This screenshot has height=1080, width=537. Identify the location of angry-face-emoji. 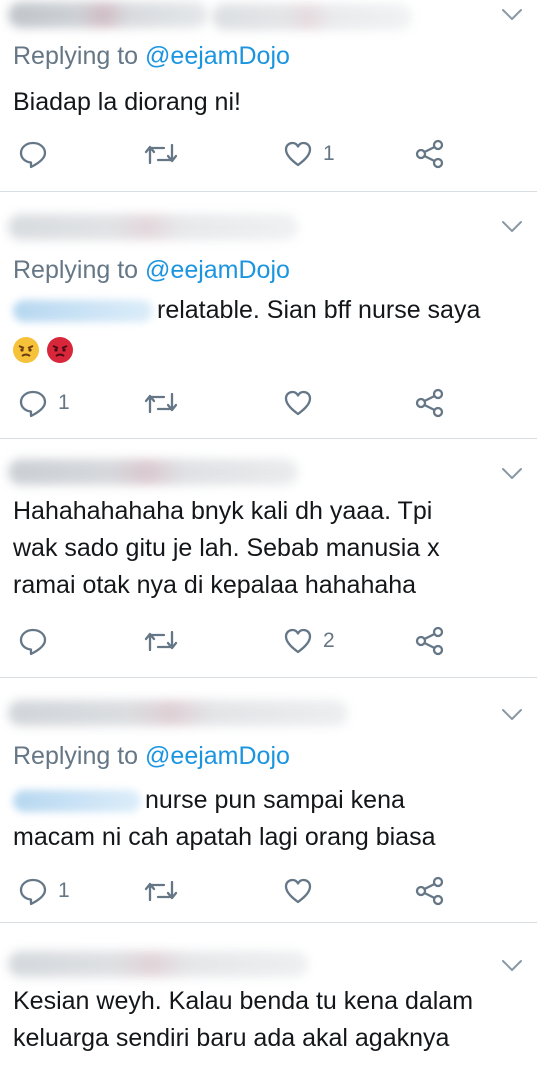
(26, 350).